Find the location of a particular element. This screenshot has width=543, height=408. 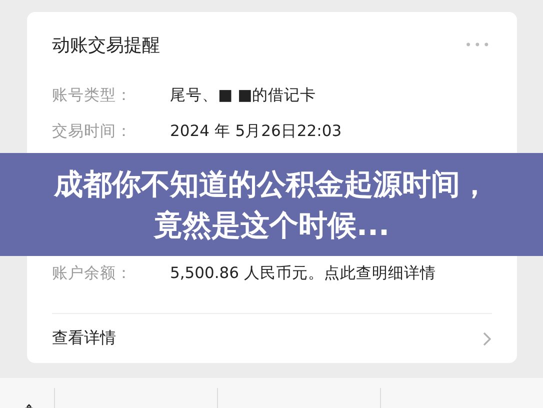

card-title: 动账交易提醒 is located at coordinates (106, 45).